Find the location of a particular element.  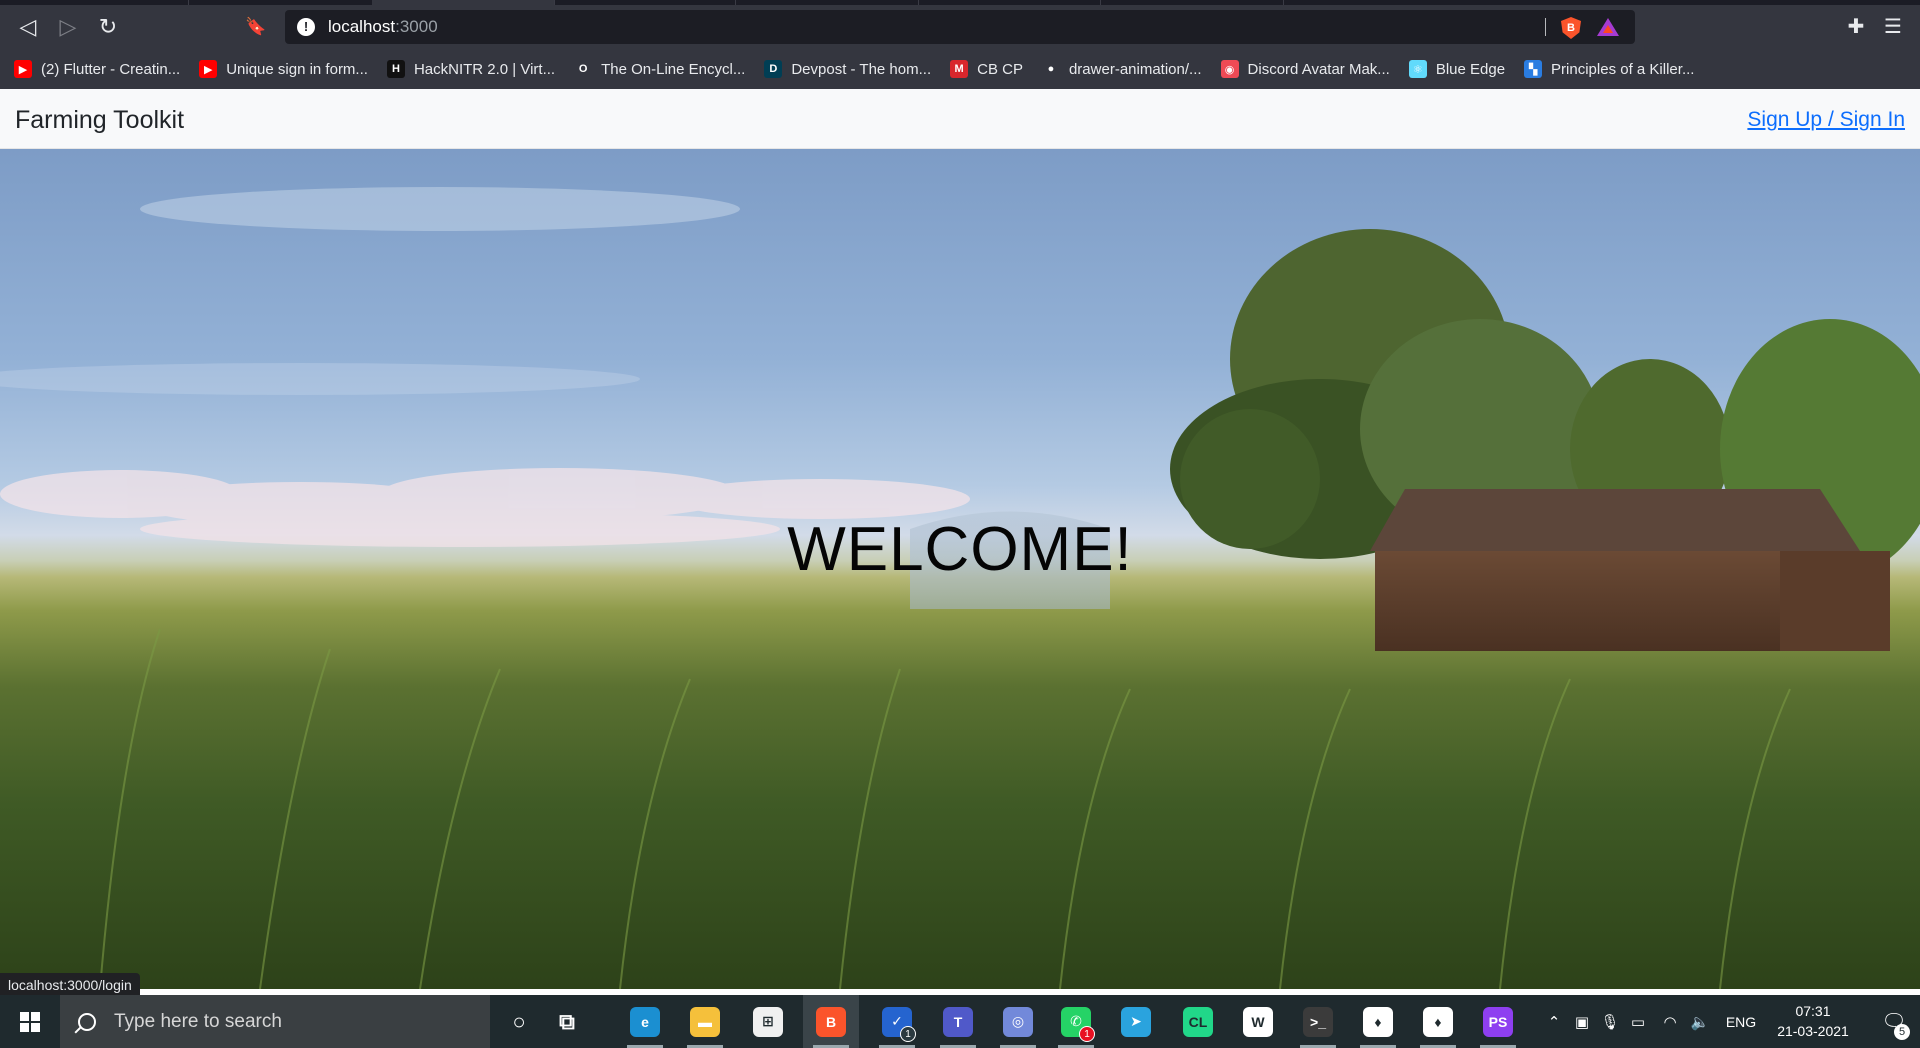

taskbar-terminal-icon: >_ is located at coordinates (1318, 1021).